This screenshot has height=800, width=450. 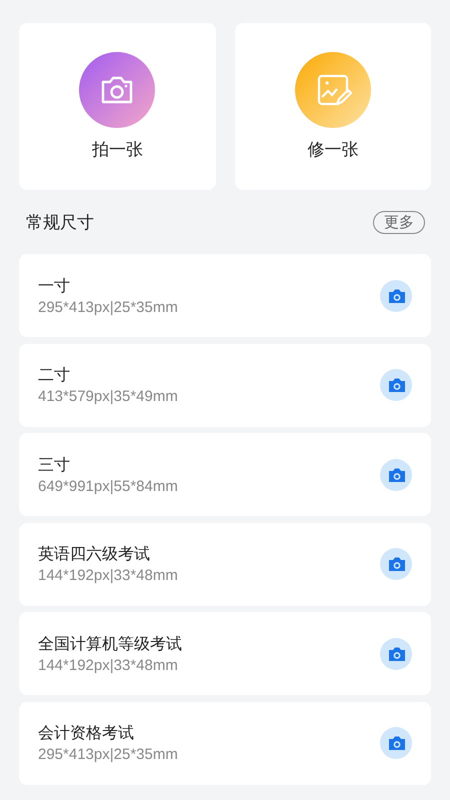 What do you see at coordinates (225, 385) in the screenshot?
I see `size-card: 二寸 413*579px|35*49mm` at bounding box center [225, 385].